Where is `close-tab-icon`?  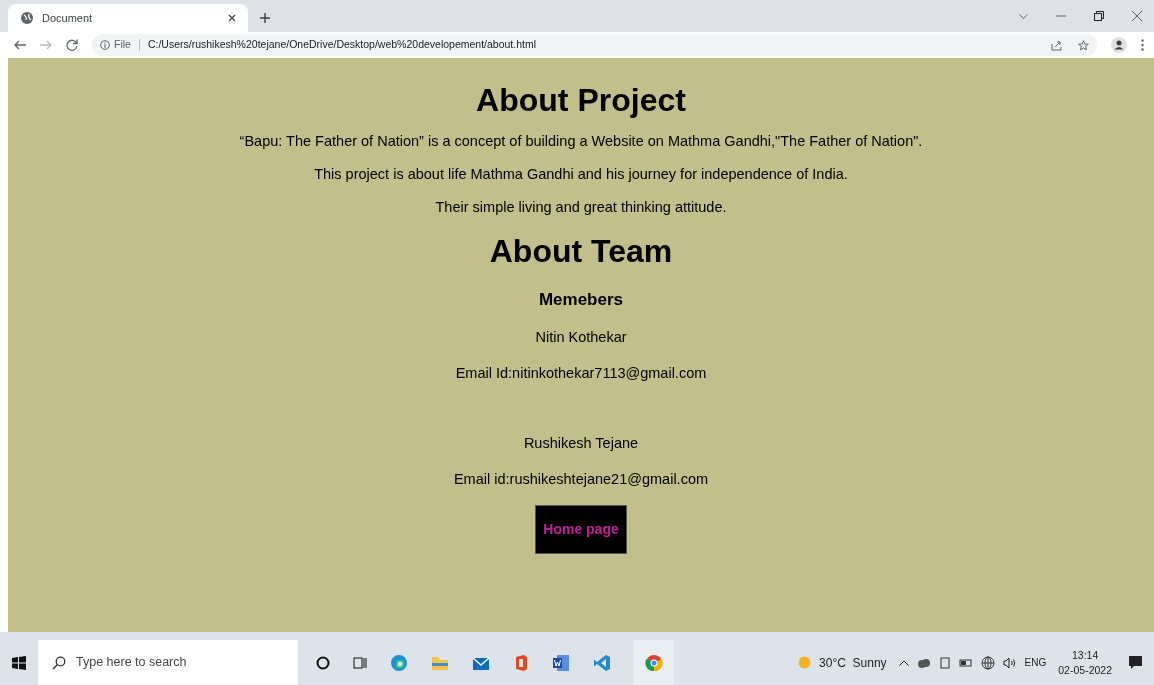
close-tab-icon is located at coordinates (232, 18).